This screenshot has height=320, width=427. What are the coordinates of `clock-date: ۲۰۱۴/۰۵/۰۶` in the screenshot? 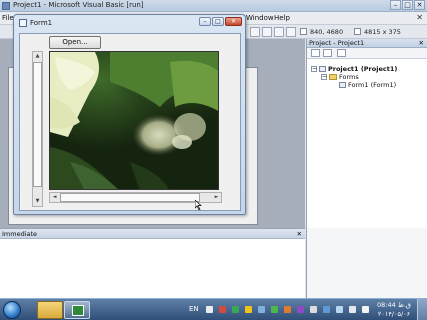 It's located at (394, 314).